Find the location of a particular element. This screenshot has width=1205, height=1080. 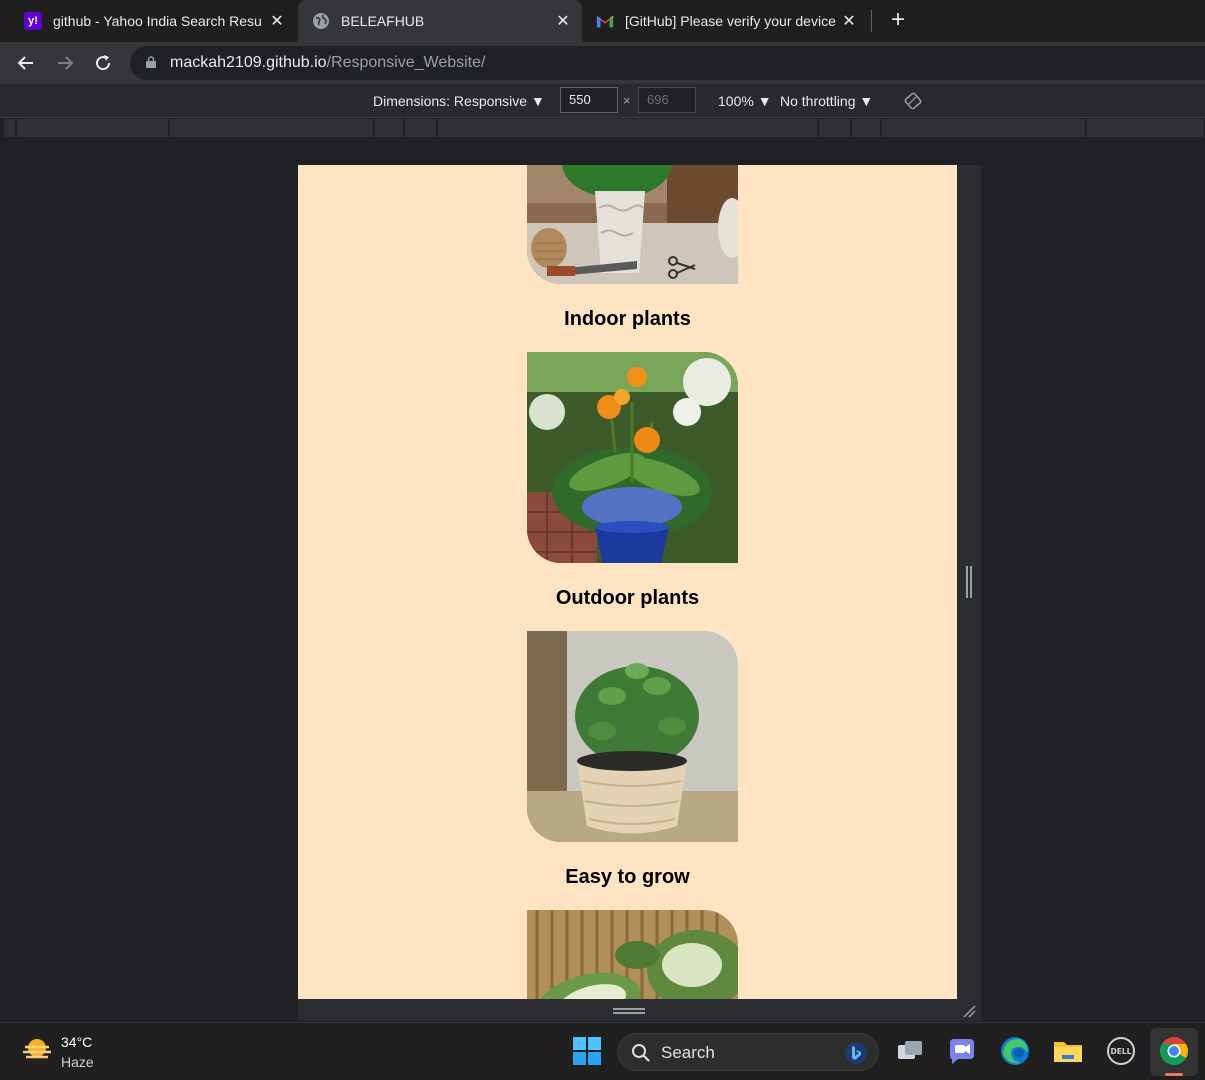

variegated-plant-image is located at coordinates (632, 954).